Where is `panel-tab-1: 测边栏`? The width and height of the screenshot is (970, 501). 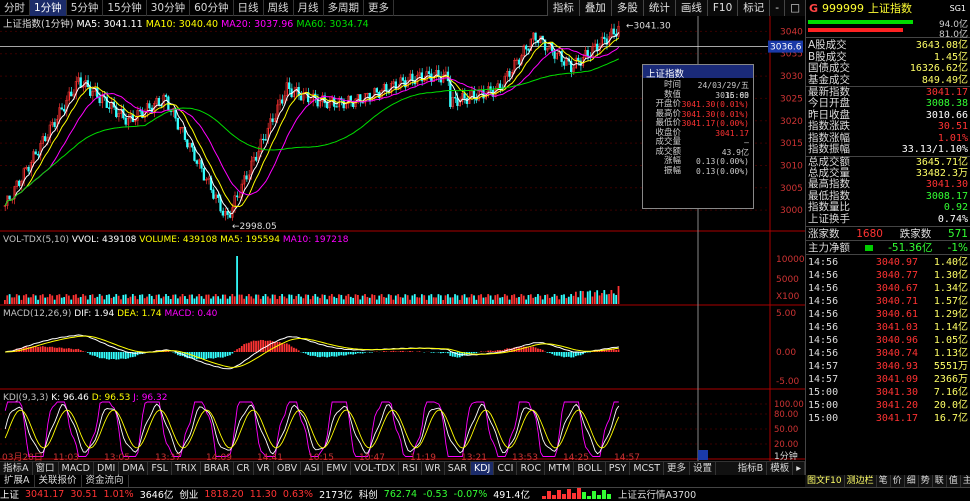
panel-tab-1: 测边栏 is located at coordinates (861, 481).